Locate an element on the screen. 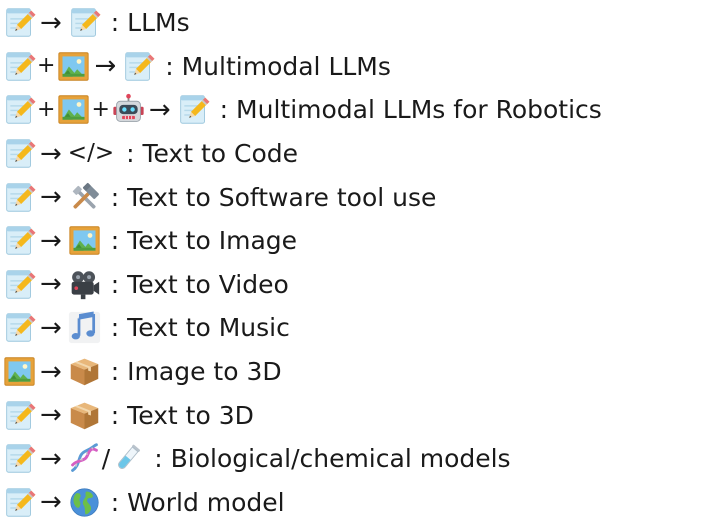 The image size is (705, 527). hammer-and-wrench-icon is located at coordinates (84, 197).